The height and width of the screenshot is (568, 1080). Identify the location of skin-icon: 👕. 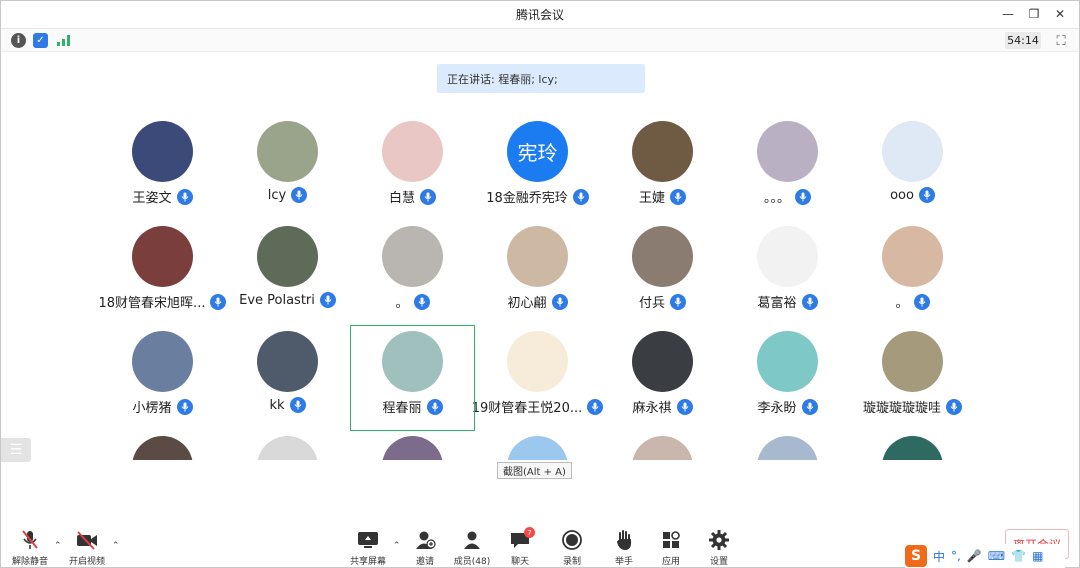
(1018, 556).